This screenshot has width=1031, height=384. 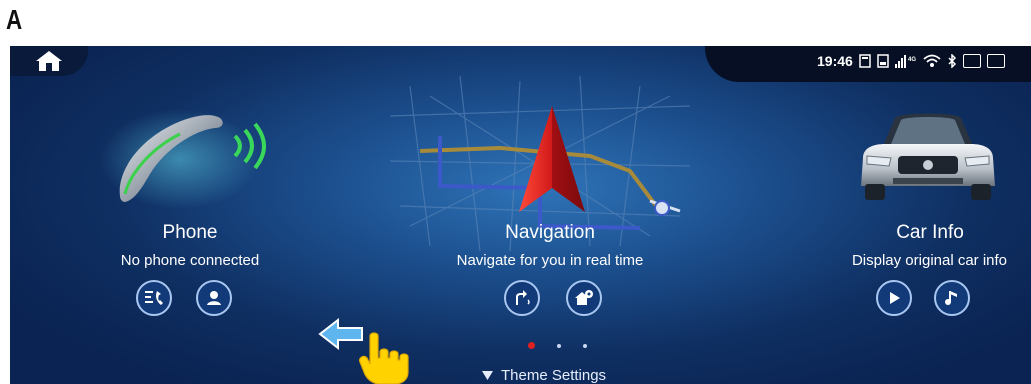 What do you see at coordinates (552, 160) in the screenshot?
I see `navigation-arrow-icon` at bounding box center [552, 160].